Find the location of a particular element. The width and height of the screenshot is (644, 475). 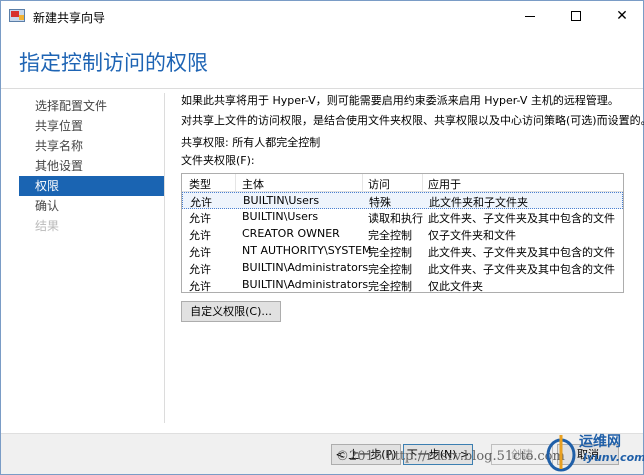

column-header-type: 类型 is located at coordinates (200, 184).